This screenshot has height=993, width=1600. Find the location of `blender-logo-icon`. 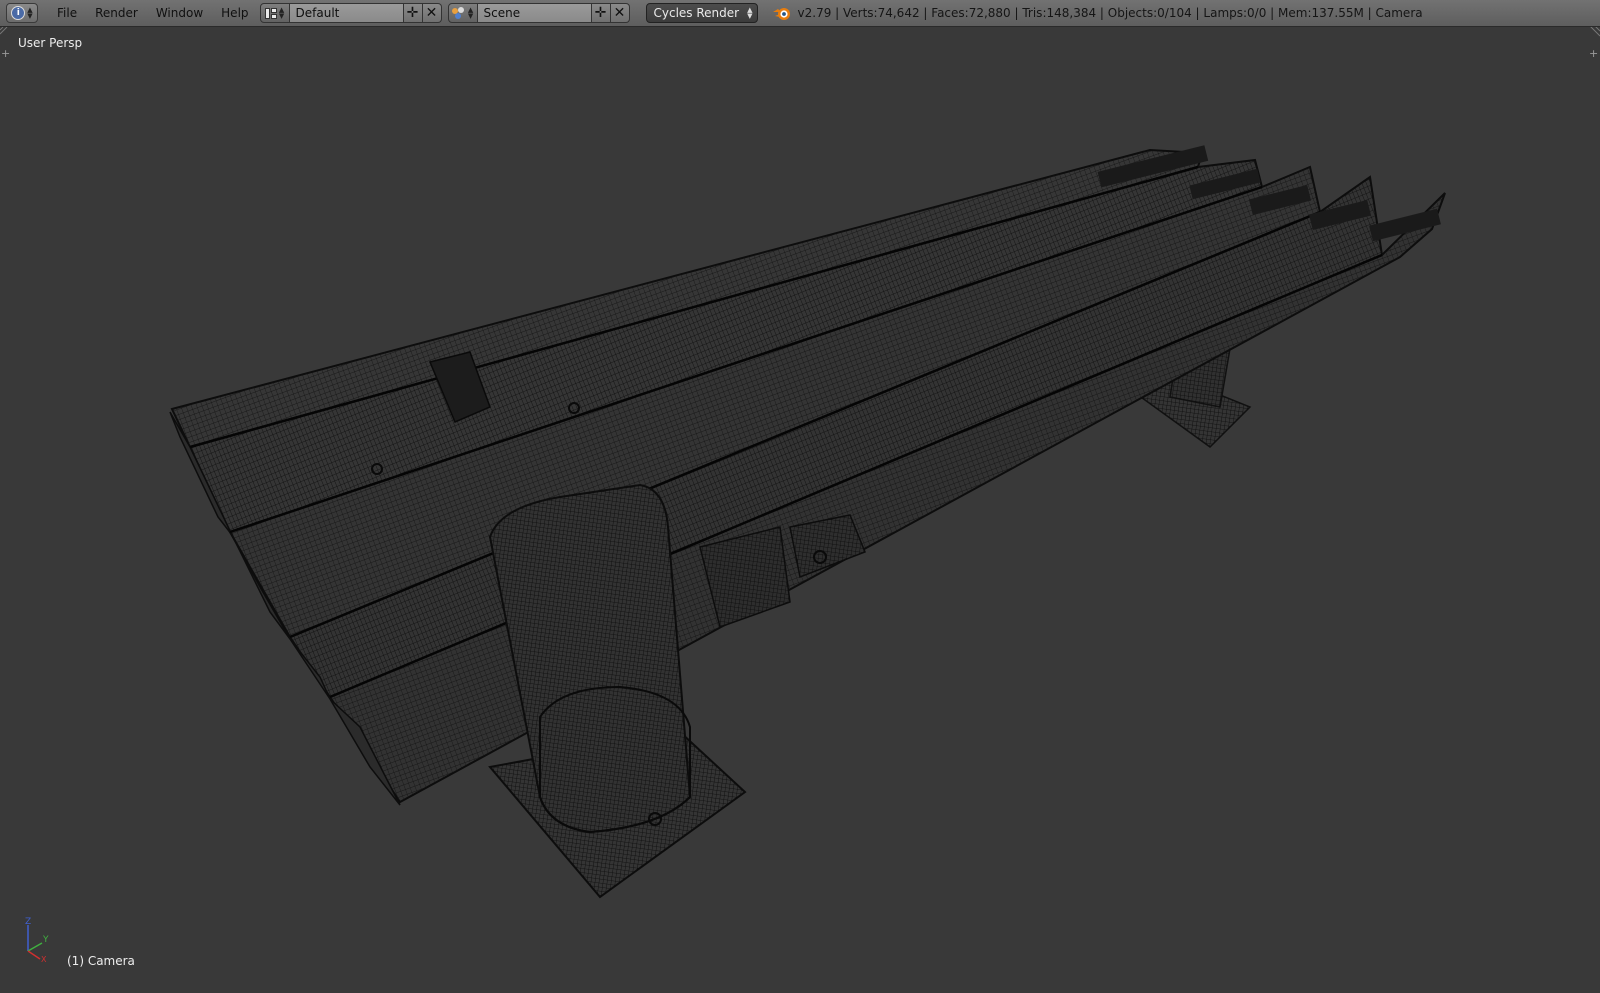

blender-logo-icon is located at coordinates (781, 14).